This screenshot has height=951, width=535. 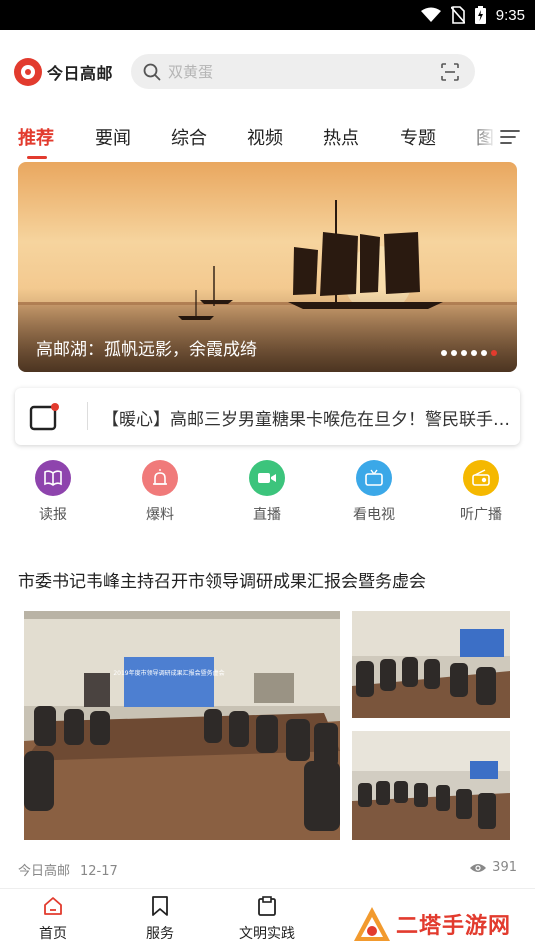 I want to click on read-paper-icon, so click(x=53, y=478).